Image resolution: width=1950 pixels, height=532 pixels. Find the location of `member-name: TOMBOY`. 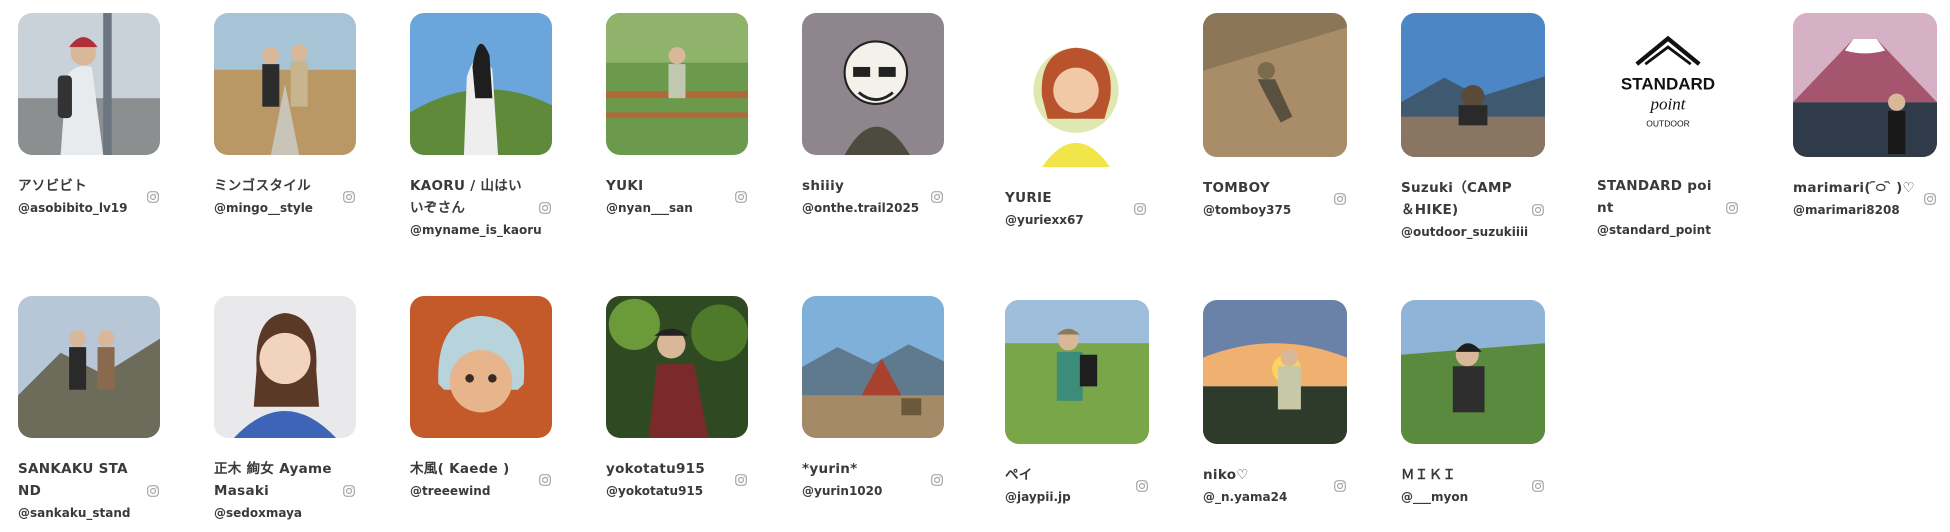

member-name: TOMBOY is located at coordinates (1236, 188).